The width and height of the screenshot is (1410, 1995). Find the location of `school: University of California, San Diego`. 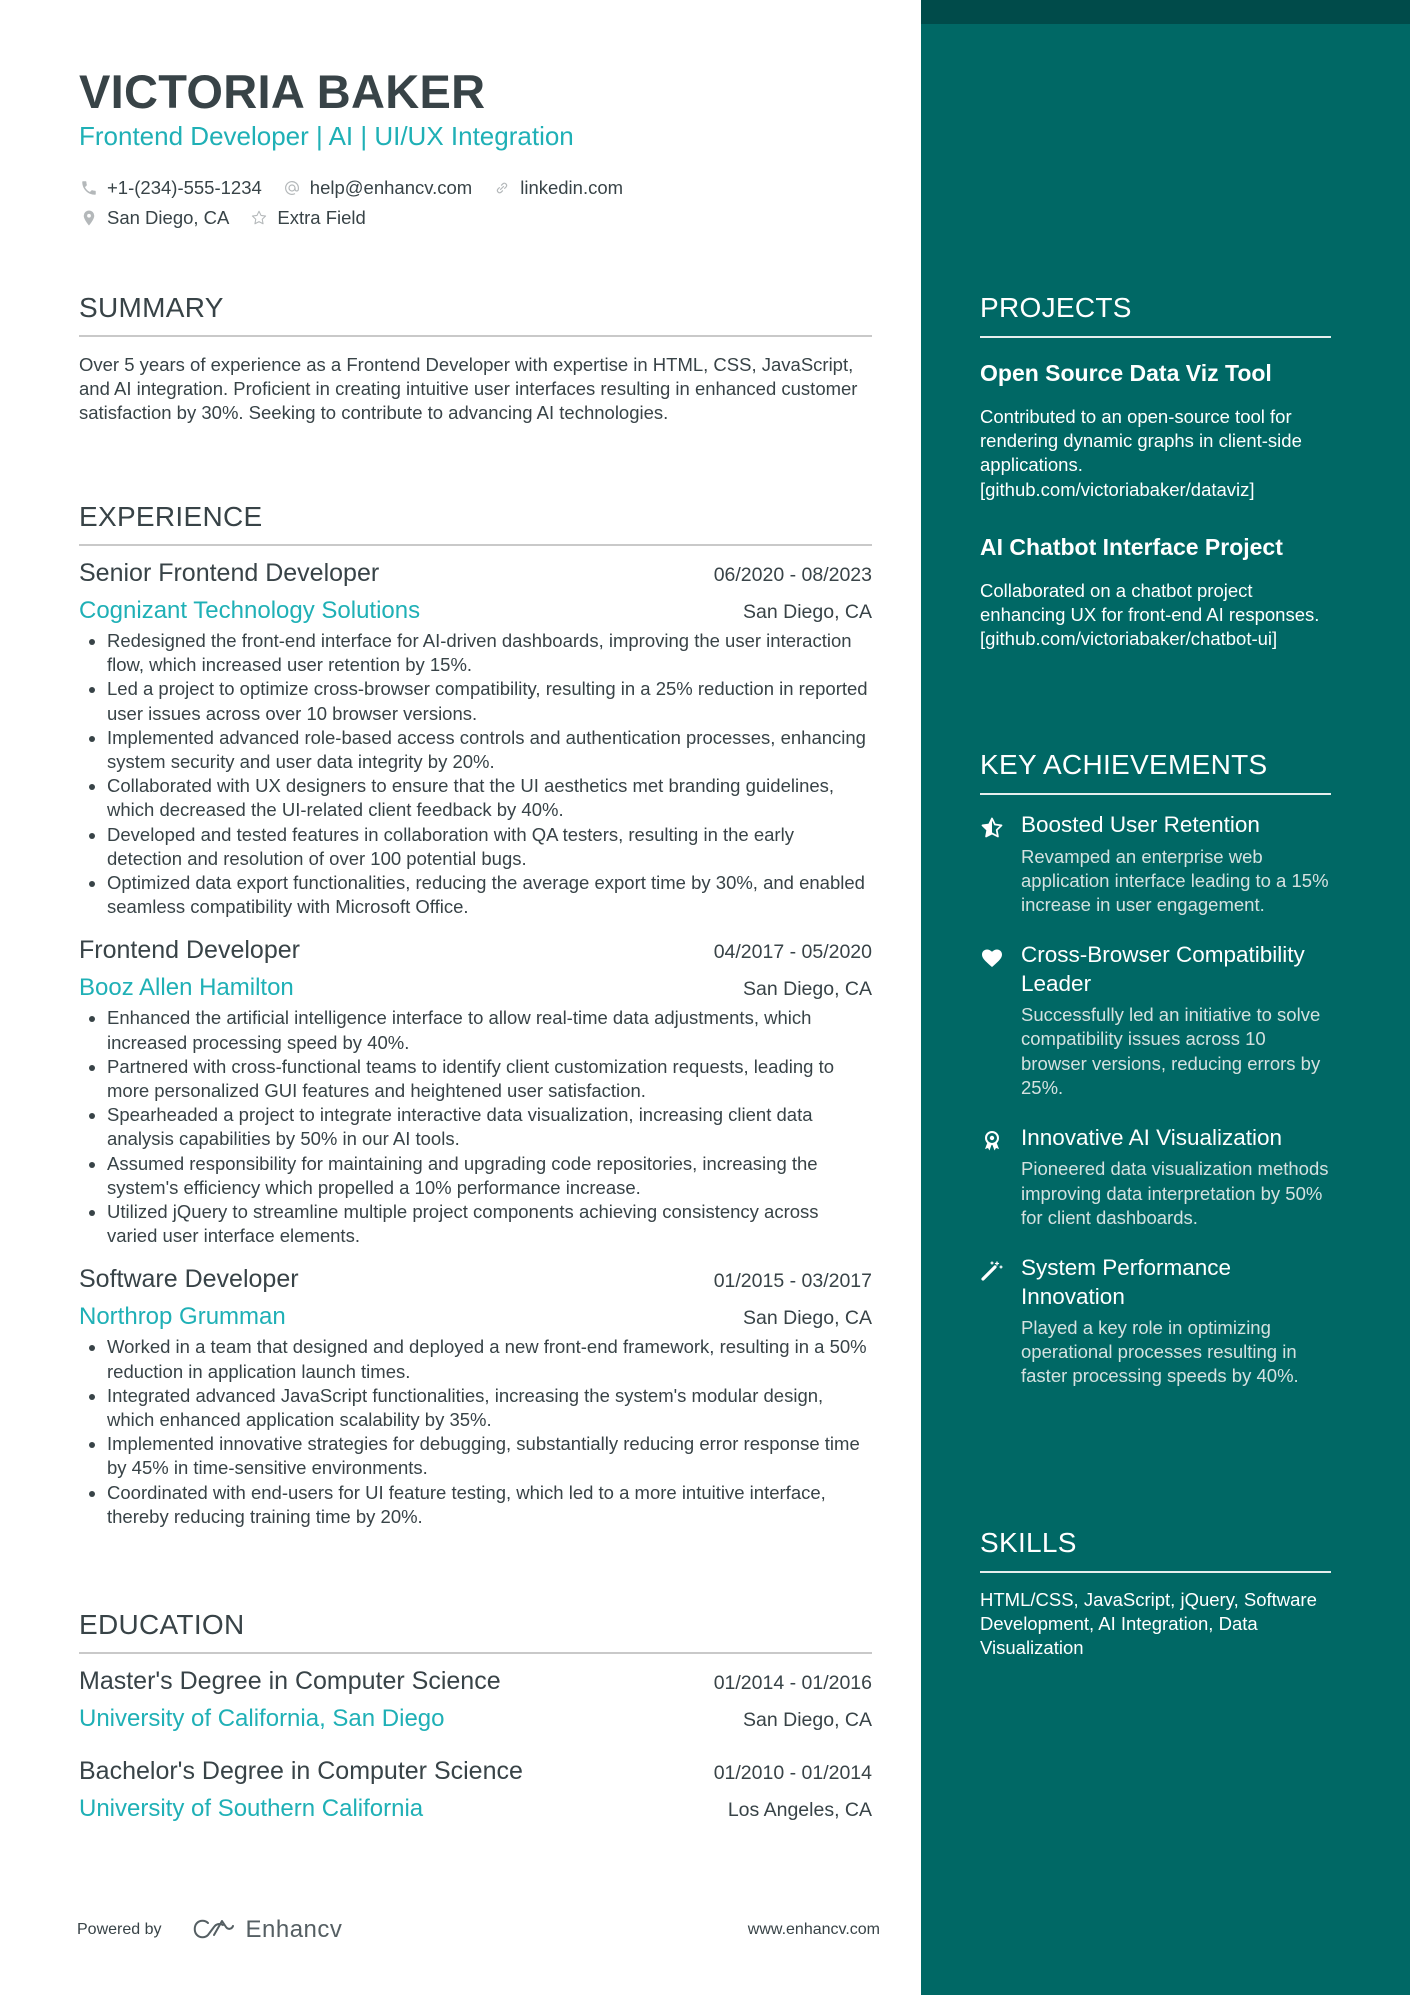

school: University of California, San Diego is located at coordinates (262, 1718).